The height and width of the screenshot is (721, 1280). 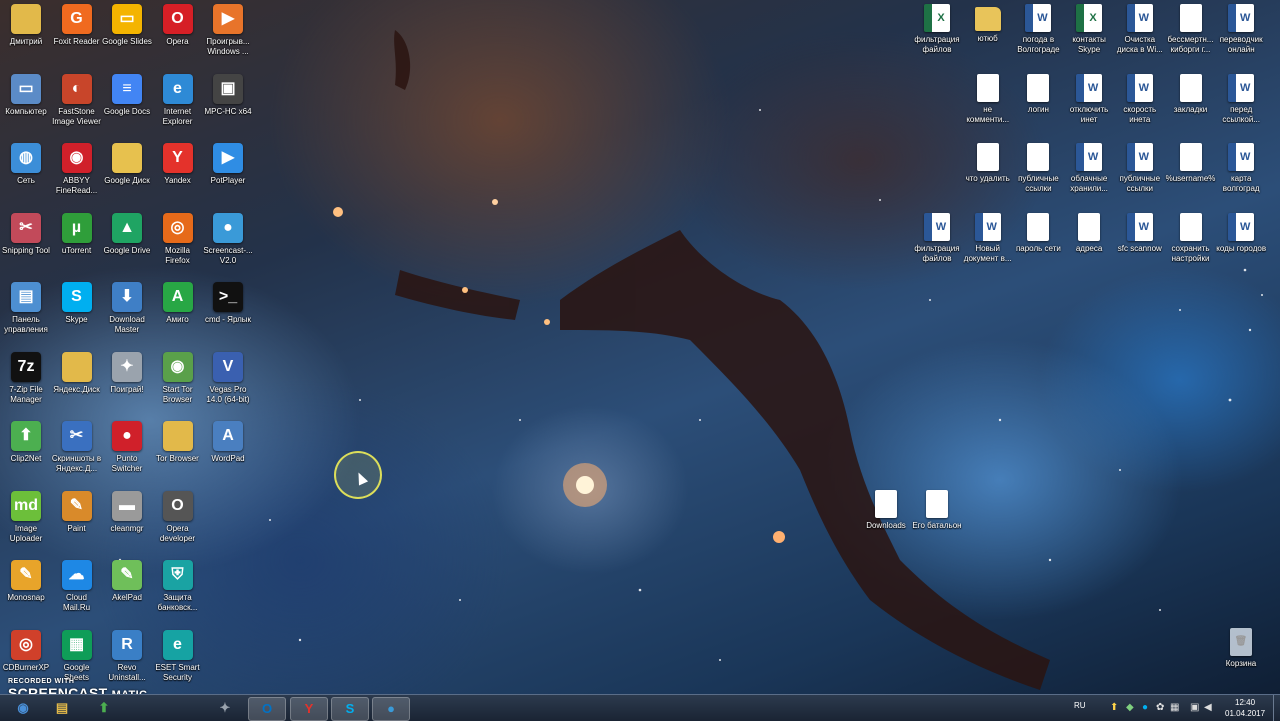 What do you see at coordinates (1276, 708) in the screenshot?
I see `show-desktop-button` at bounding box center [1276, 708].